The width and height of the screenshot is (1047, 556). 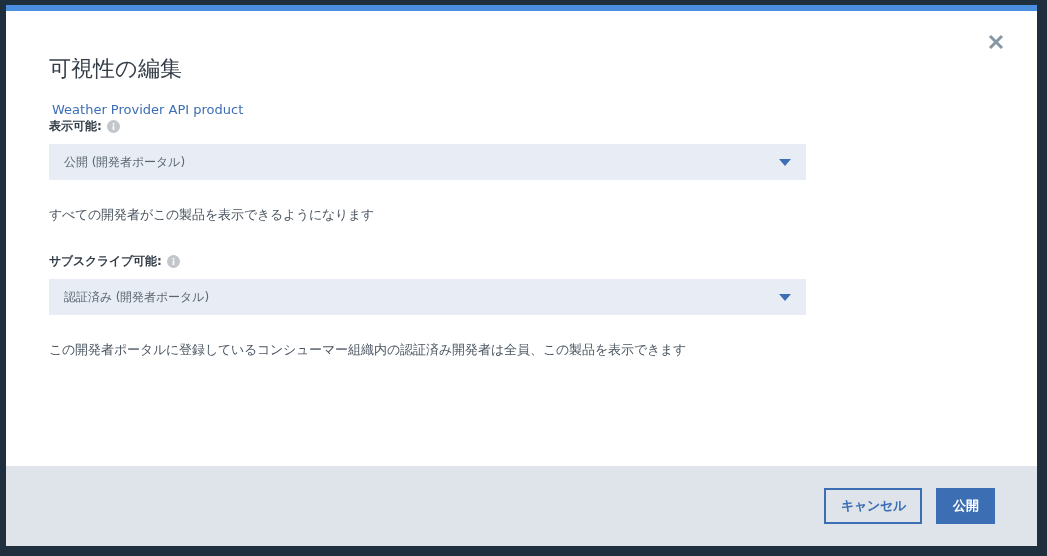 What do you see at coordinates (427, 297) in the screenshot?
I see `dropdown: 認証済み (開発者ポータル)` at bounding box center [427, 297].